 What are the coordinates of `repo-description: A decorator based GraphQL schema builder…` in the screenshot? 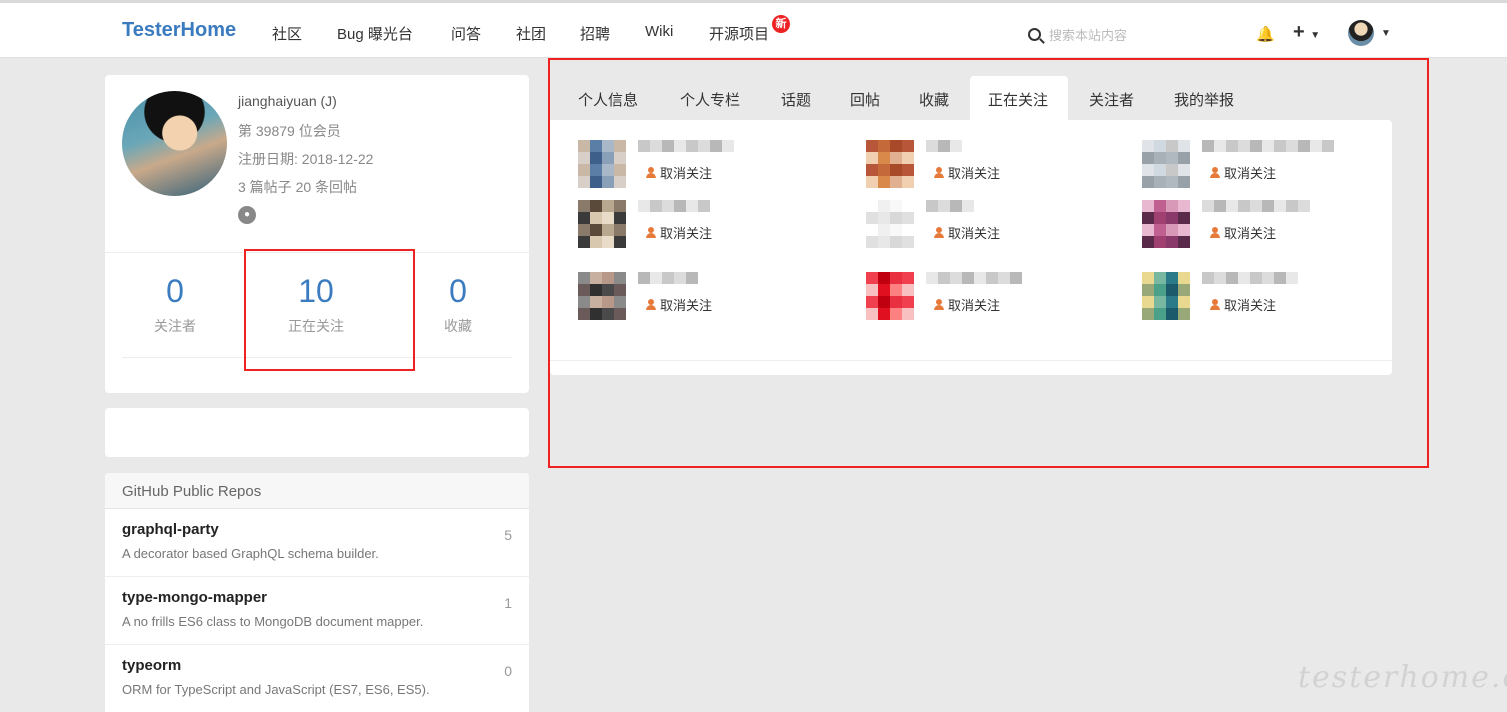 It's located at (250, 553).